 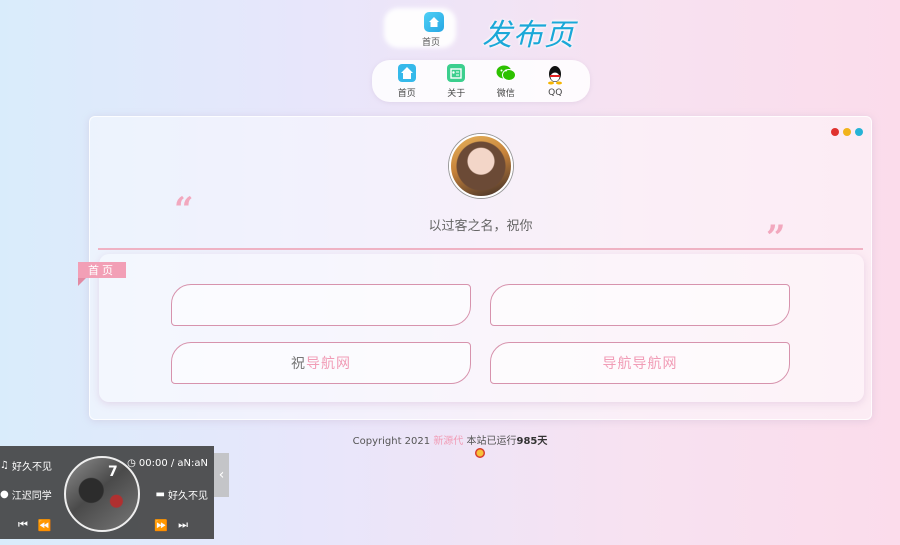 What do you see at coordinates (456, 94) in the screenshot?
I see `nav-item-label: 关于` at bounding box center [456, 94].